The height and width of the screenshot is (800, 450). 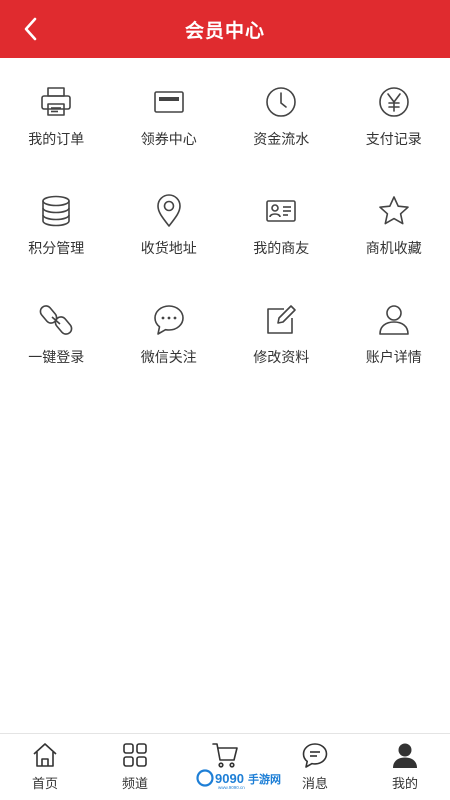 I want to click on edit-icon, so click(x=281, y=320).